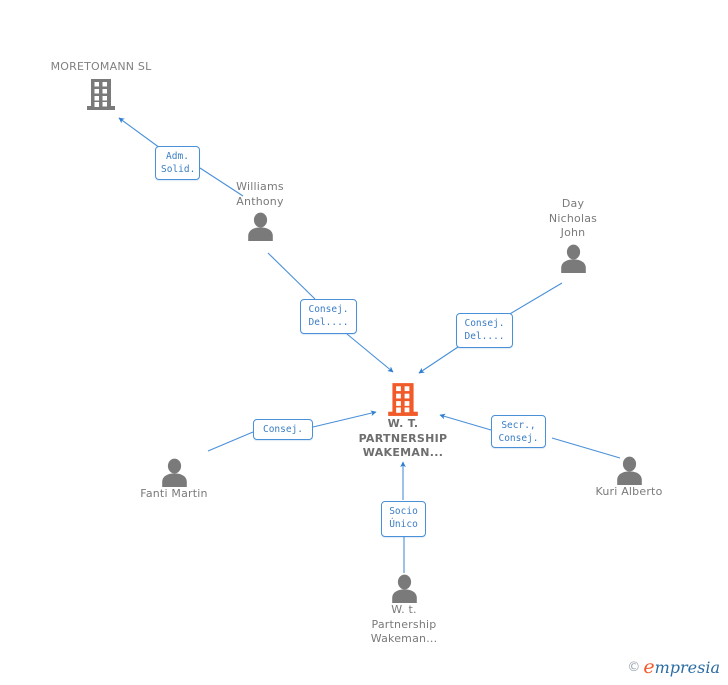 The height and width of the screenshot is (685, 728). I want to click on edge-day-to-consejdel-right, so click(535, 299).